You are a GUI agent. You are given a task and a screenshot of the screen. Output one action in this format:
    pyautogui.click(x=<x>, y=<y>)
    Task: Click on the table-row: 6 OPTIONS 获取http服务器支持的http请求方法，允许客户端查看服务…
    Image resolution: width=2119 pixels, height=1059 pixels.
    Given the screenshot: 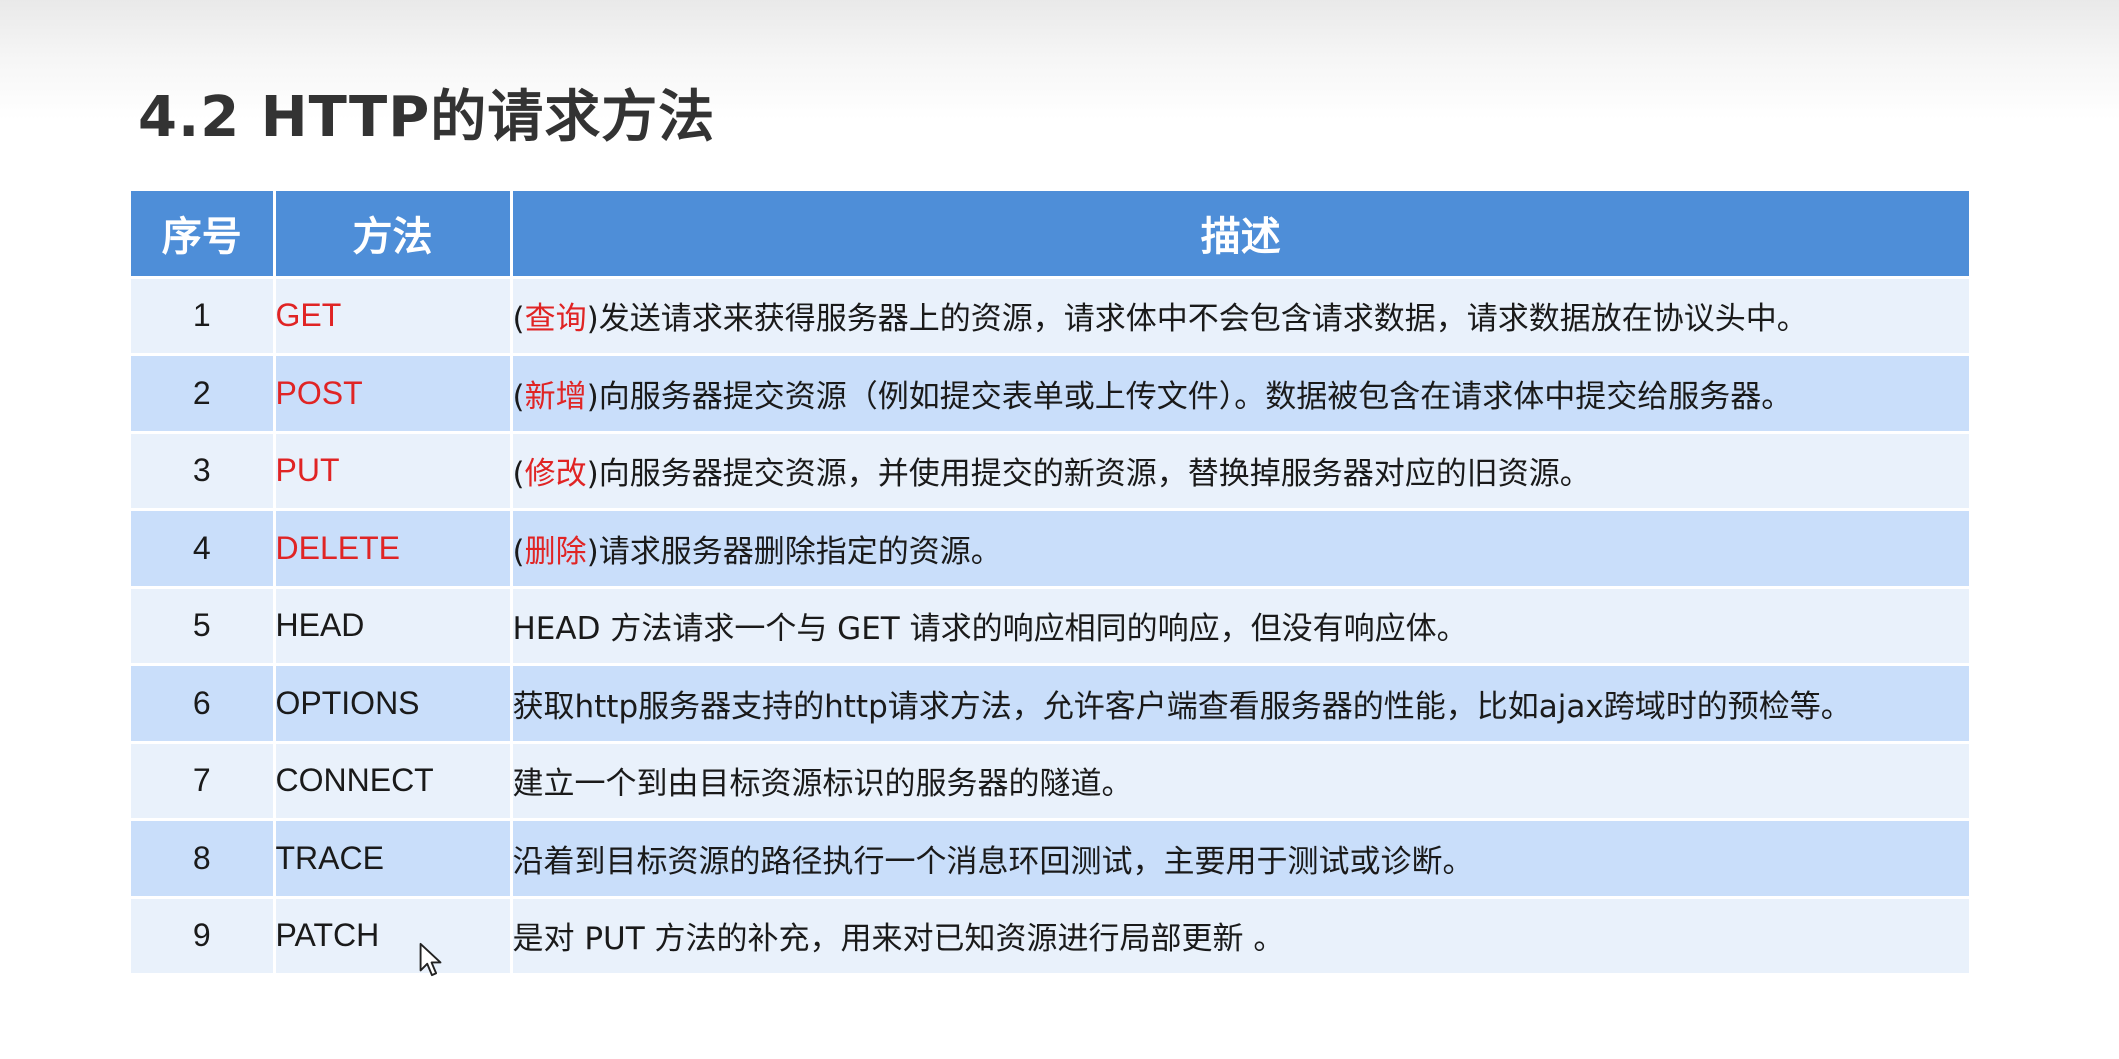 What is the action you would take?
    pyautogui.click(x=1050, y=703)
    